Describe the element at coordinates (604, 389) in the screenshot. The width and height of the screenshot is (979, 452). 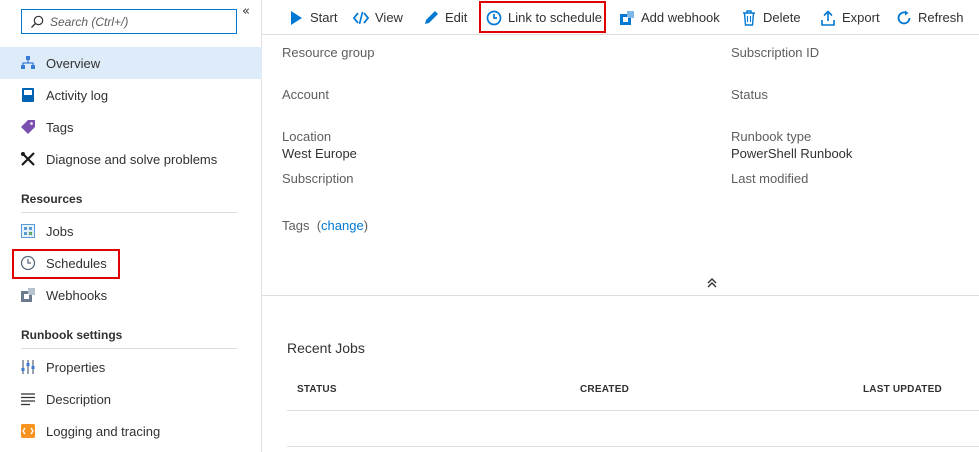
I see `column-header-created: CREATED` at that location.